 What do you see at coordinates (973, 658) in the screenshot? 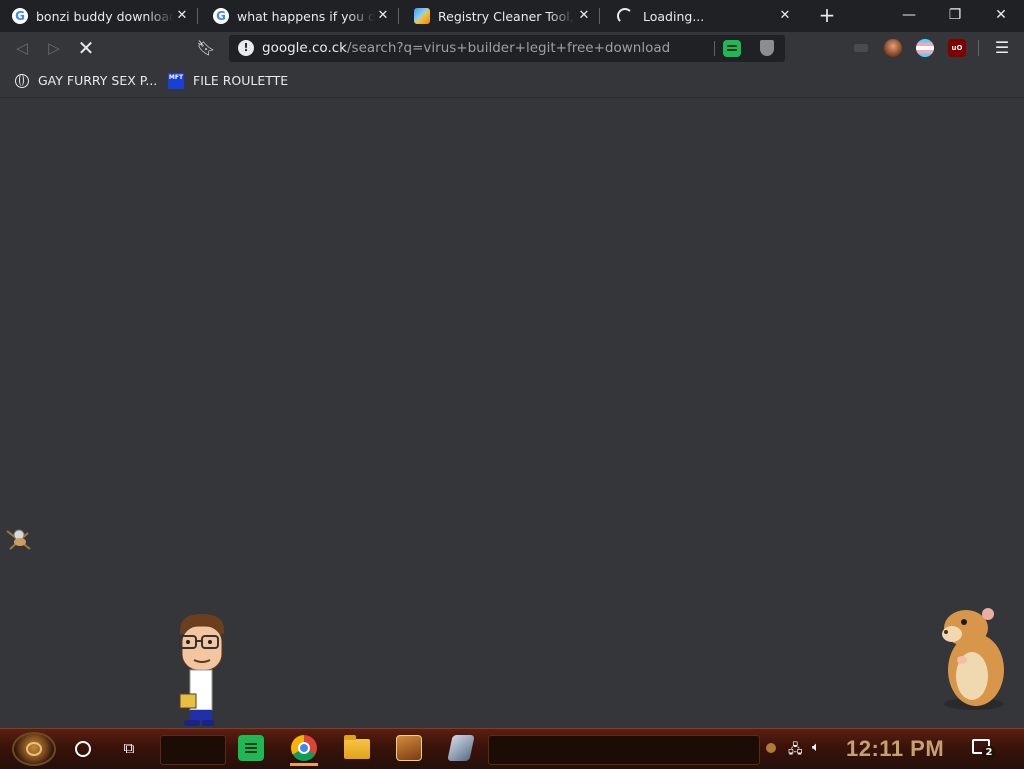
I see `desktop-hamster-character` at bounding box center [973, 658].